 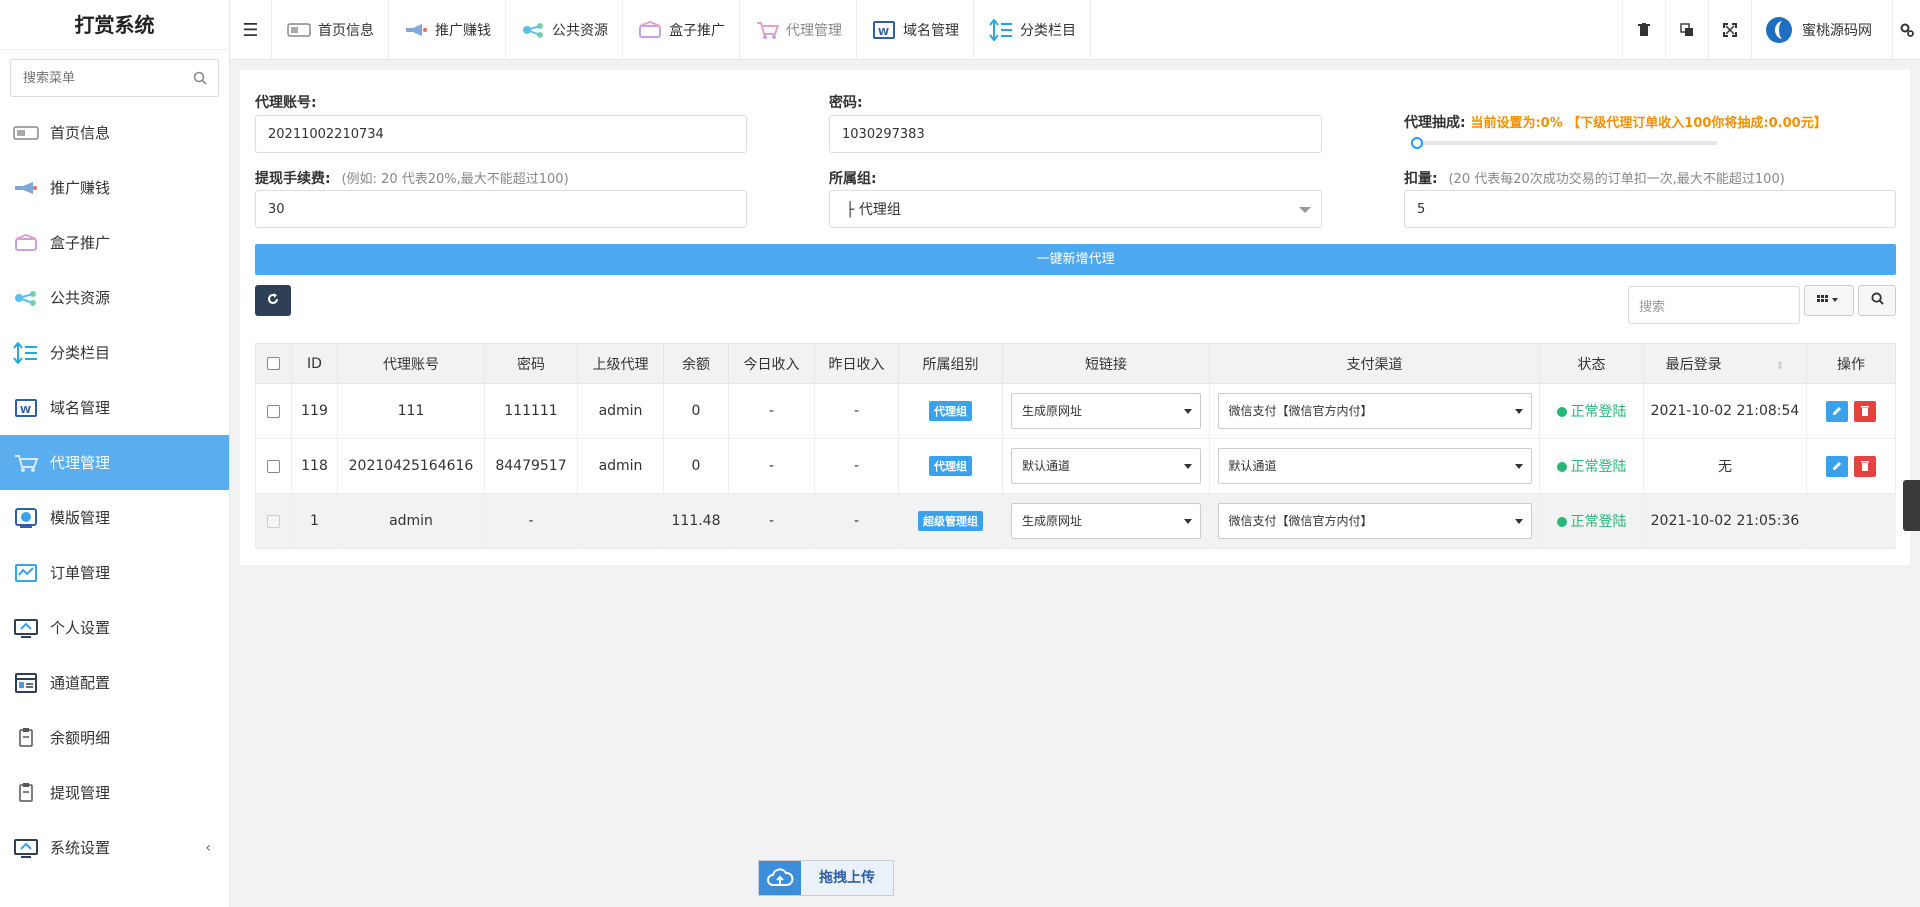 What do you see at coordinates (411, 411) in the screenshot?
I see `cell-account: 111` at bounding box center [411, 411].